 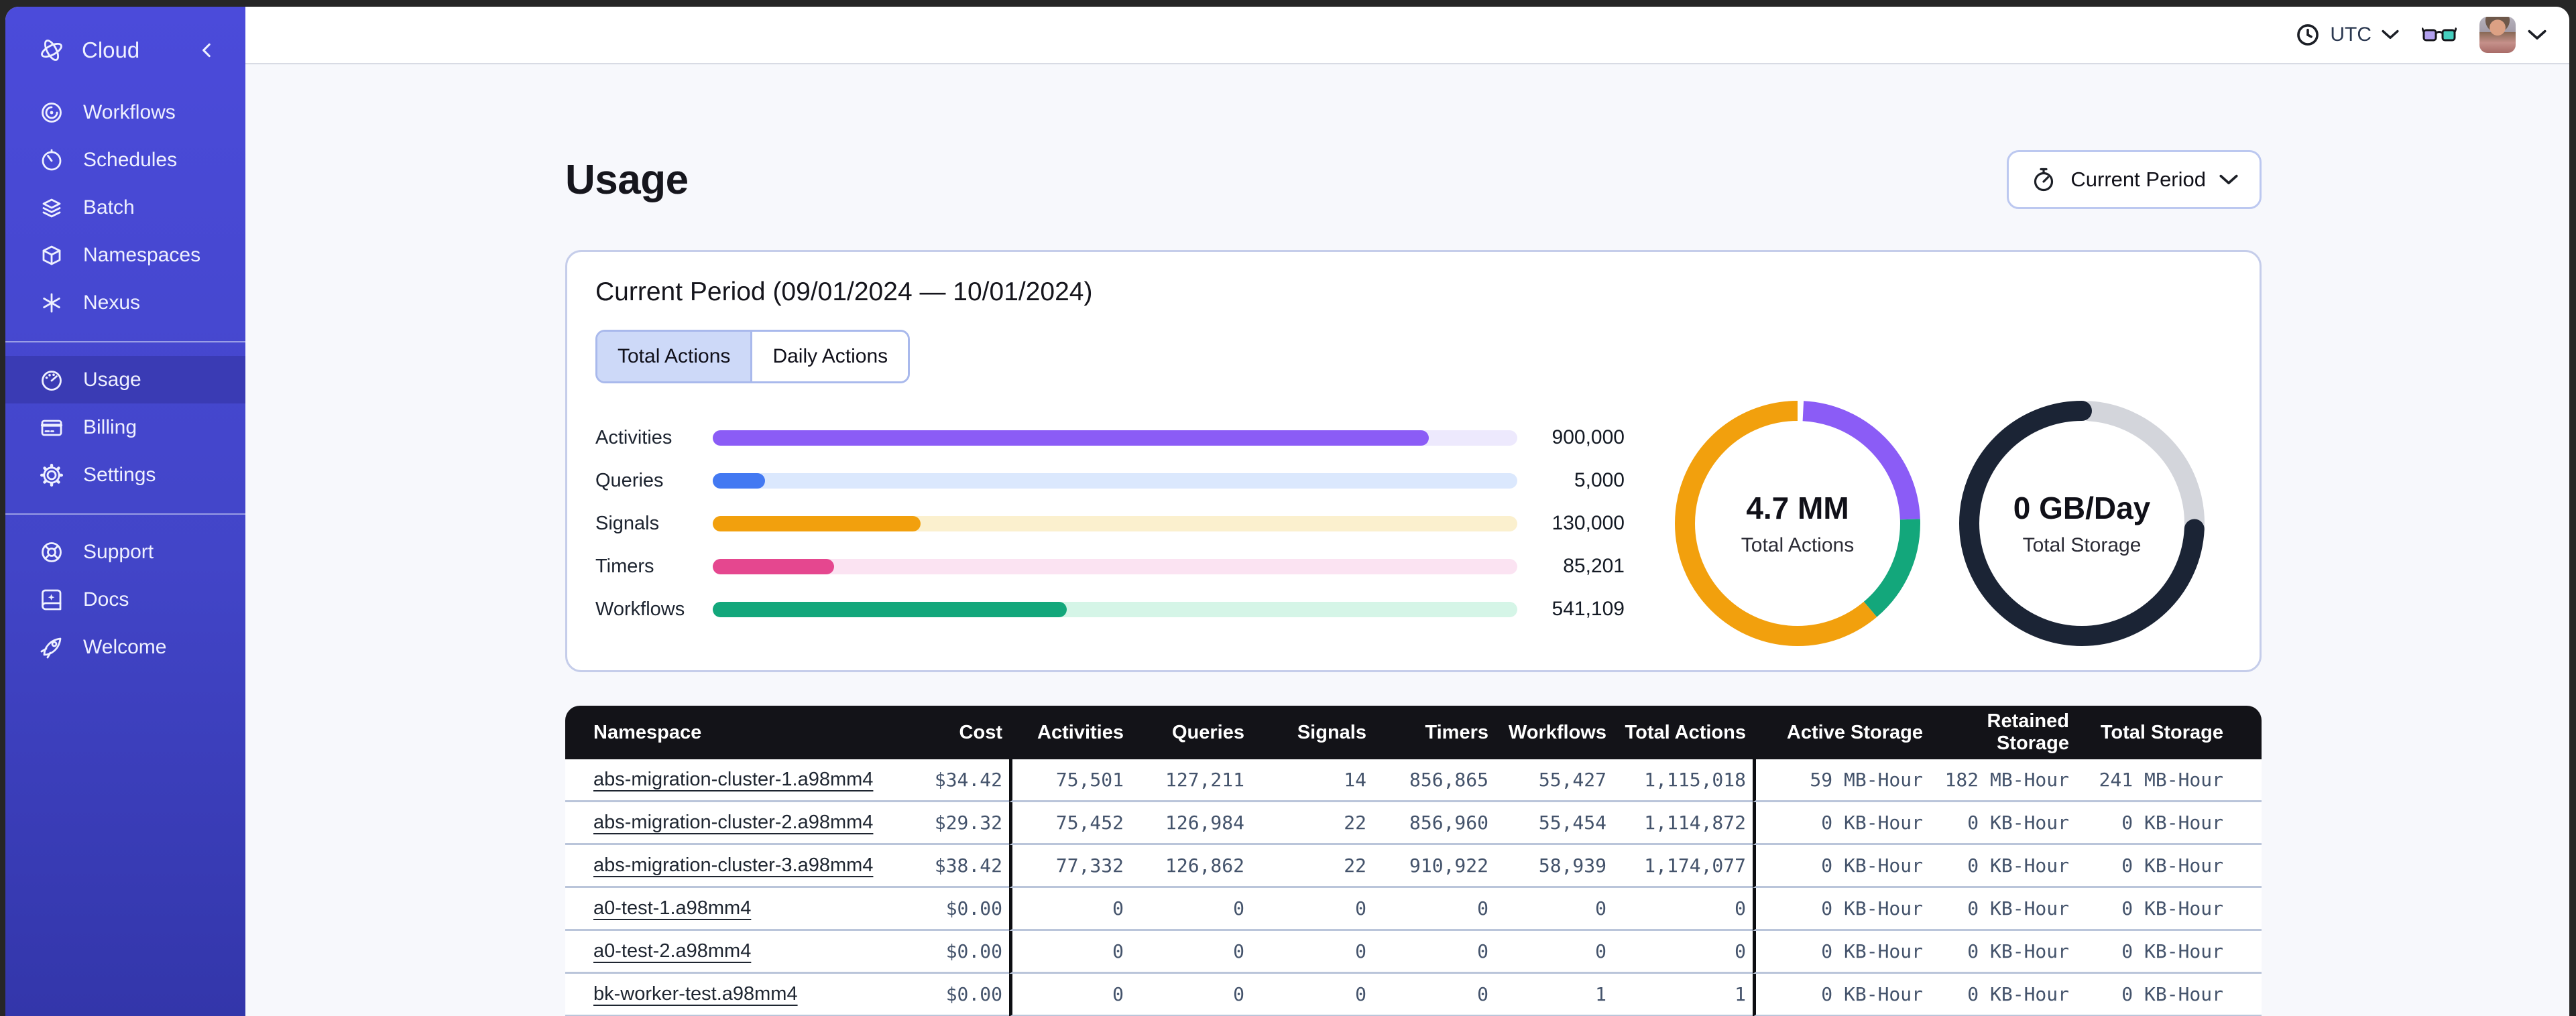 What do you see at coordinates (733, 822) in the screenshot?
I see `namespace-link: abs-migration-cluster-2.a98mm4` at bounding box center [733, 822].